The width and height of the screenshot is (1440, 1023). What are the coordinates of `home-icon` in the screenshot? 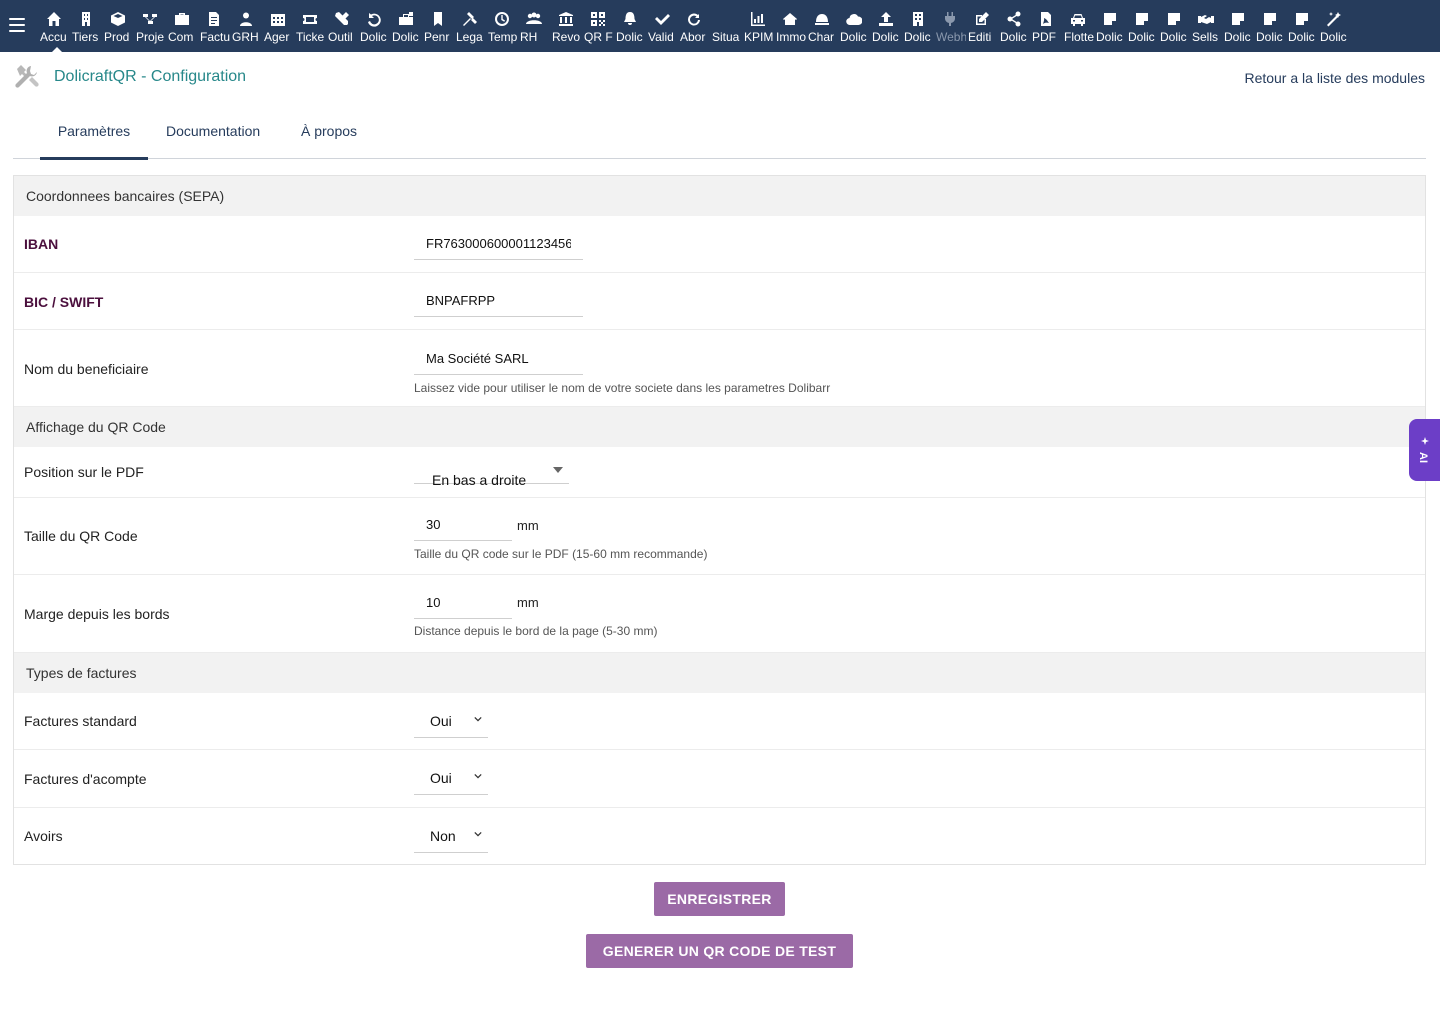 It's located at (54, 19).